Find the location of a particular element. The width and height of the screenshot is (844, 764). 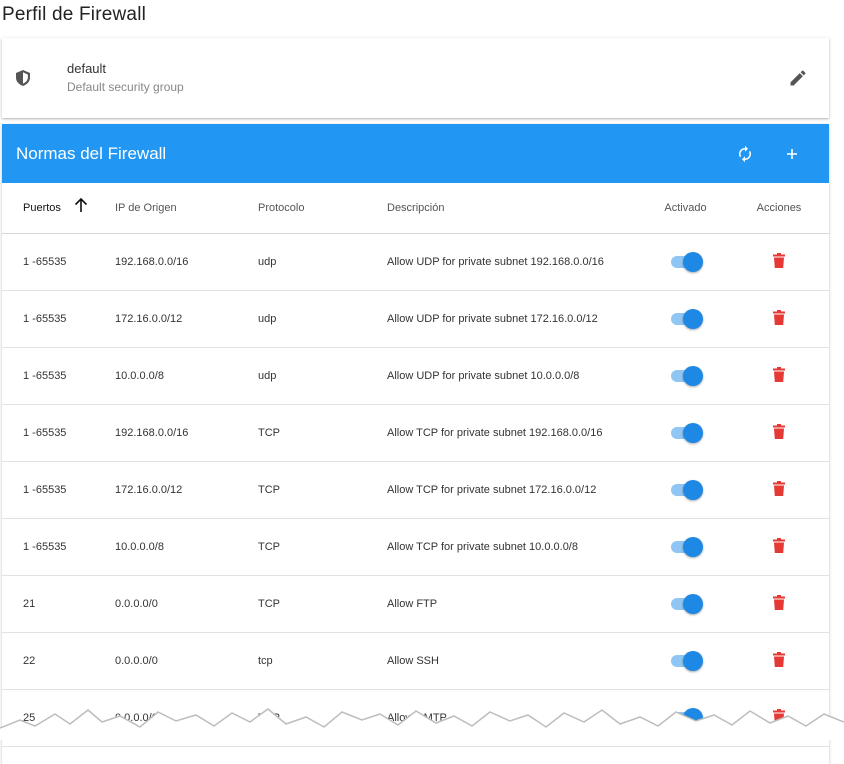

table-row: 21 0.0.0.0/0 TCP Allow FTP is located at coordinates (415, 604).